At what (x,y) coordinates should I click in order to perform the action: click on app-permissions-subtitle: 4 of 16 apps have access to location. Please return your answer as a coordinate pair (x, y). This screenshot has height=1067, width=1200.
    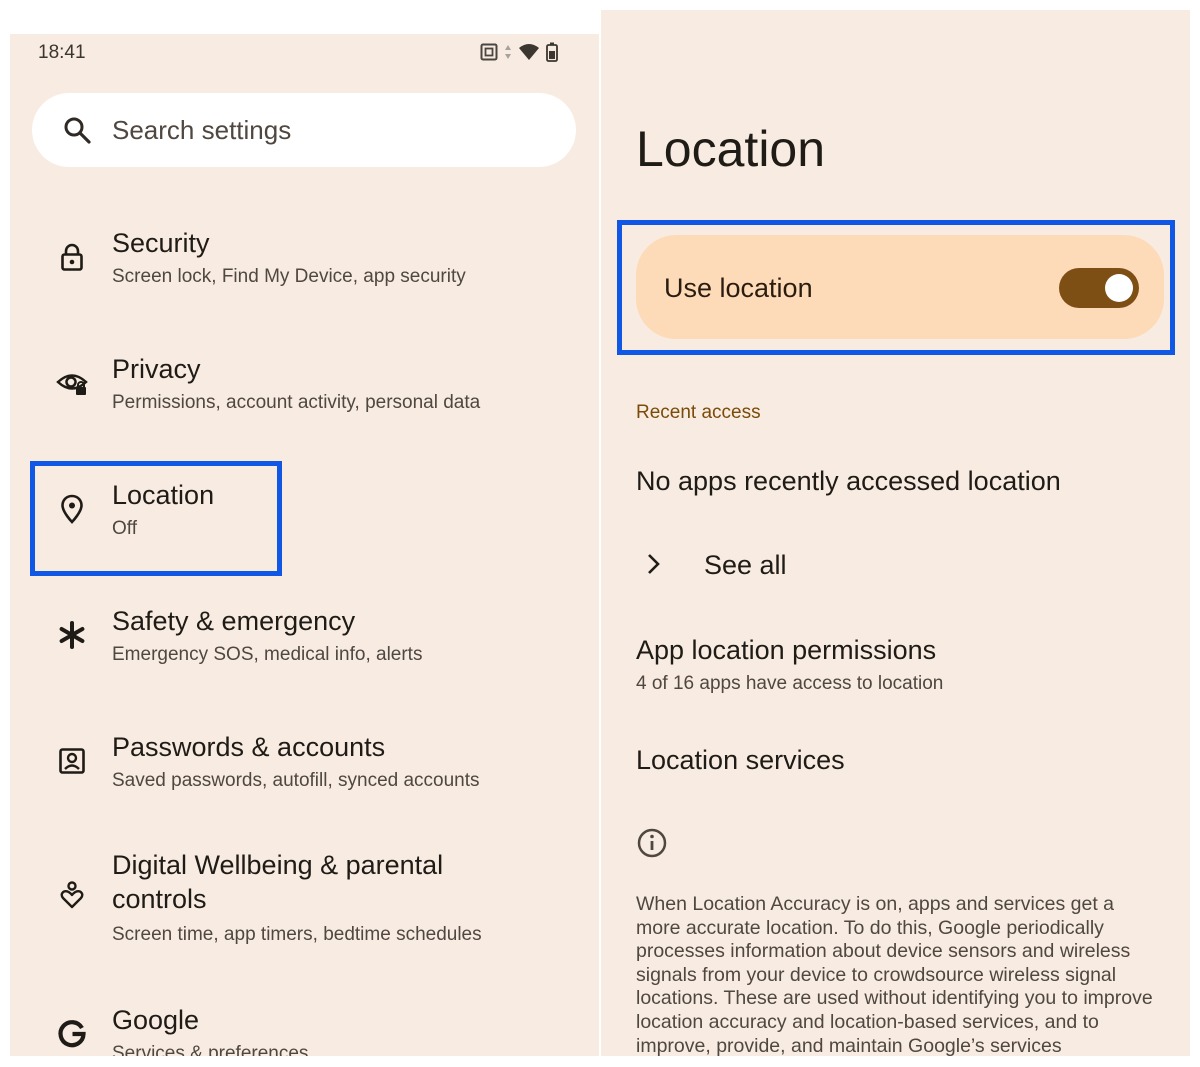
    Looking at the image, I should click on (790, 683).